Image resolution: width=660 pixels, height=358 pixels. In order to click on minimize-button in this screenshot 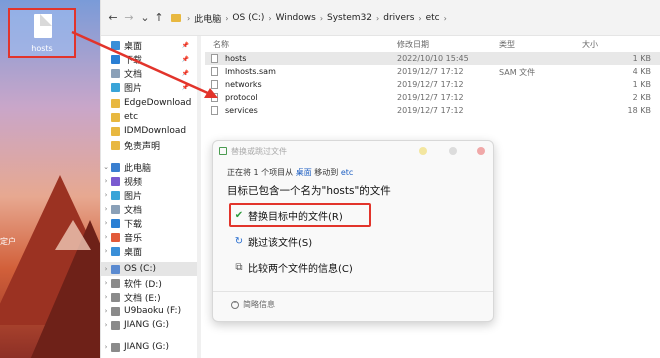, I will do `click(423, 151)`.